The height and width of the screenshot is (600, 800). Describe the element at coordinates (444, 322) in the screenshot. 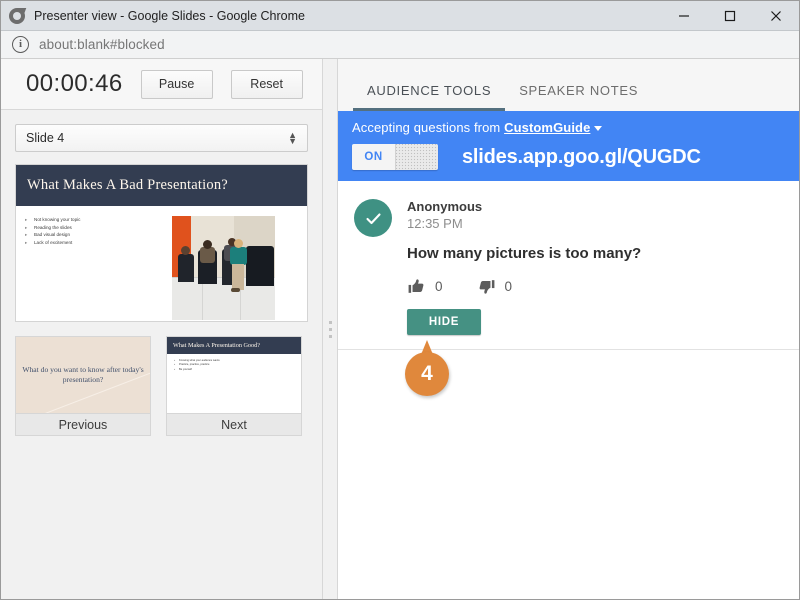

I see `hide-question-button: HIDE` at that location.